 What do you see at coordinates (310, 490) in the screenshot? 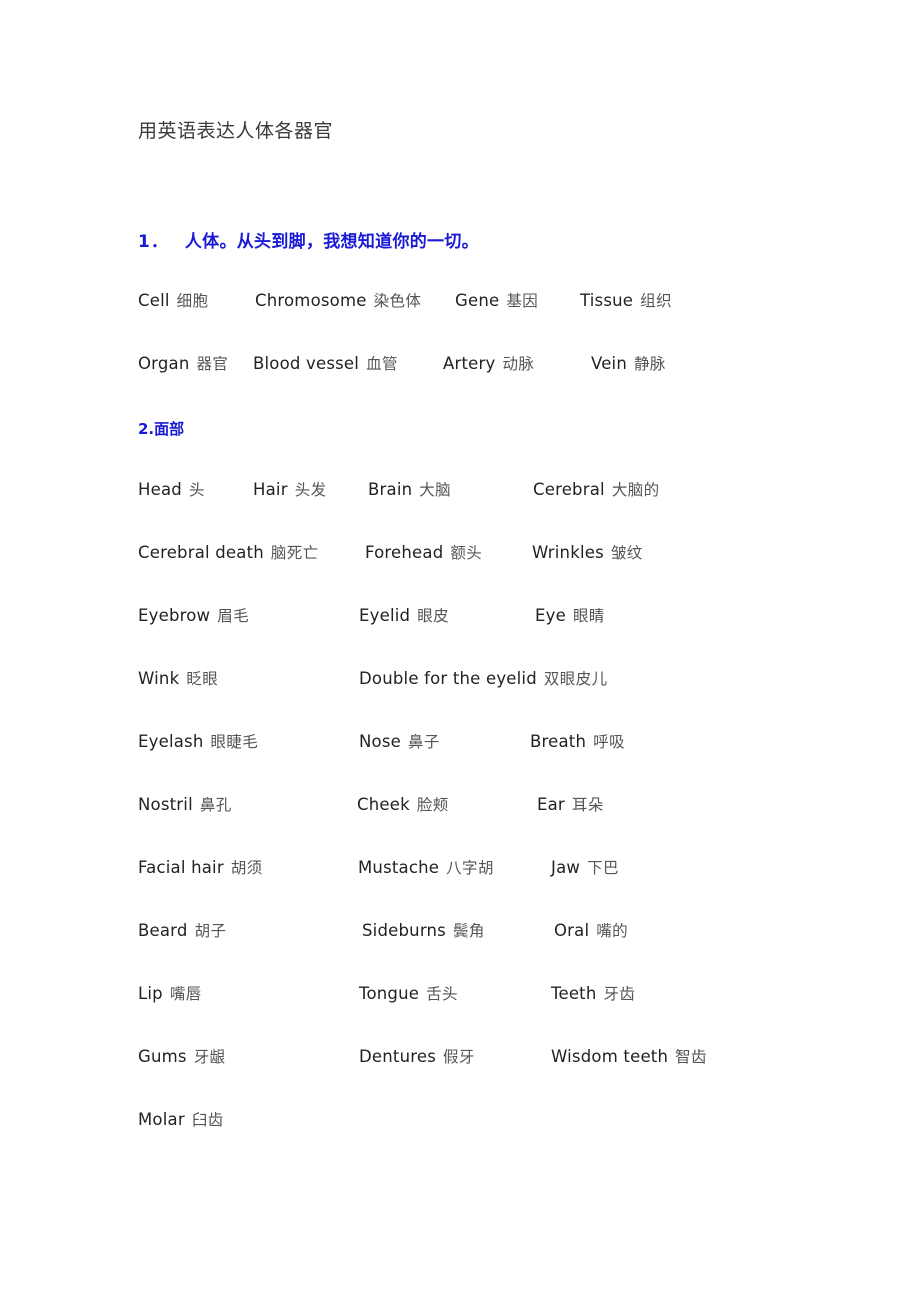
I see `term-chinese: 头发` at bounding box center [310, 490].